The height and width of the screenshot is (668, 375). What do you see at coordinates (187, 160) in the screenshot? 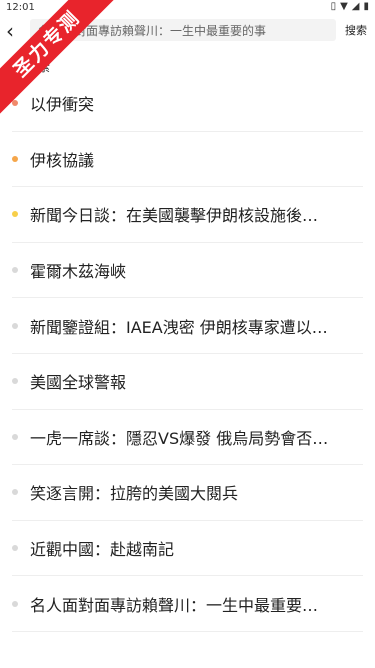
I see `list-item: 伊核協議` at bounding box center [187, 160].